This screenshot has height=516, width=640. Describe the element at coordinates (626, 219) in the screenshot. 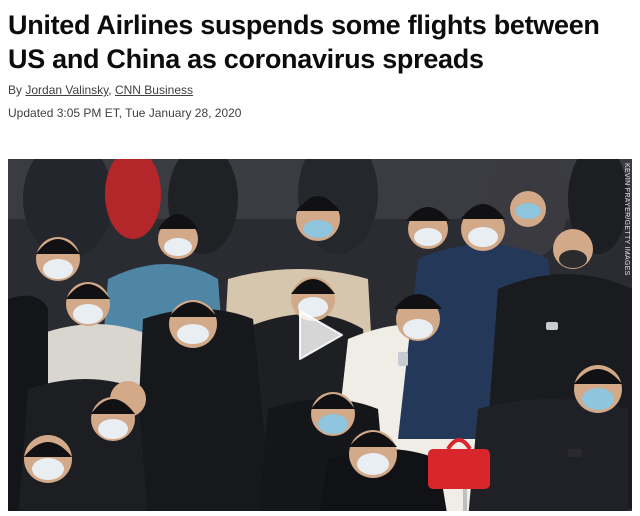

I see `photo-credit: KEVIN FRAYER/GETTY IMAGES` at that location.